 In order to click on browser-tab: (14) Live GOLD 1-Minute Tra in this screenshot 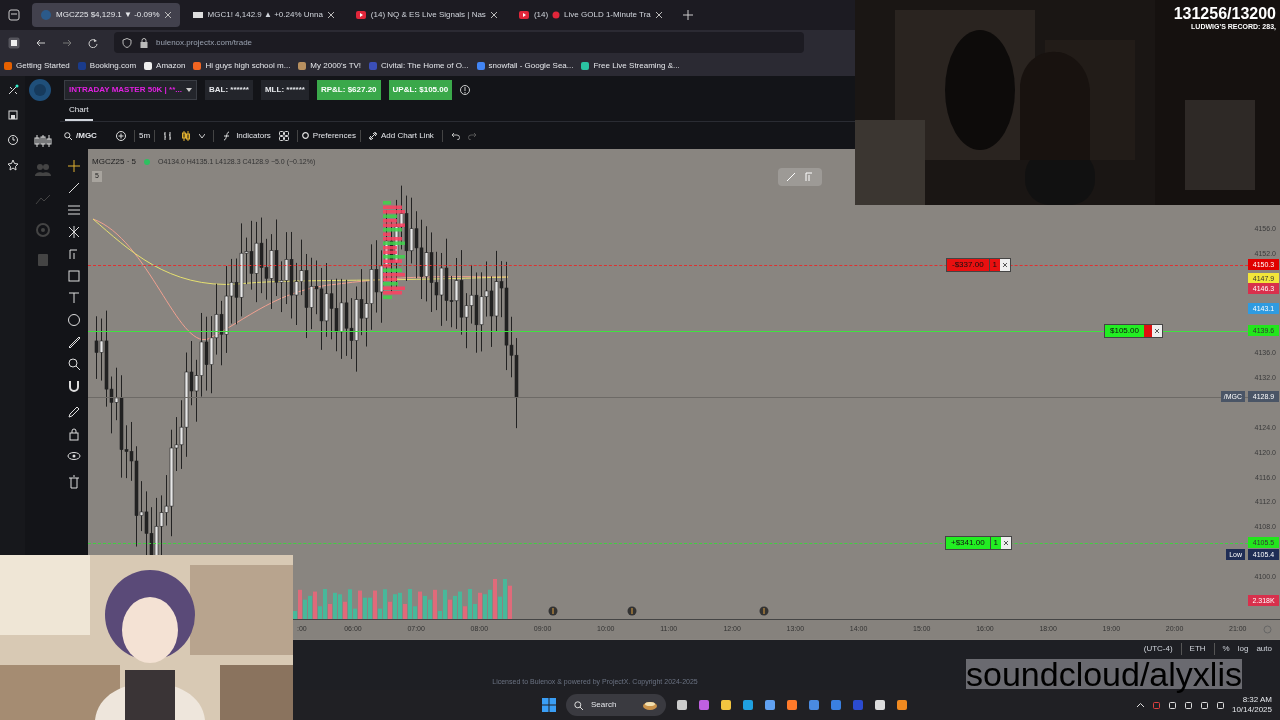, I will do `click(590, 15)`.